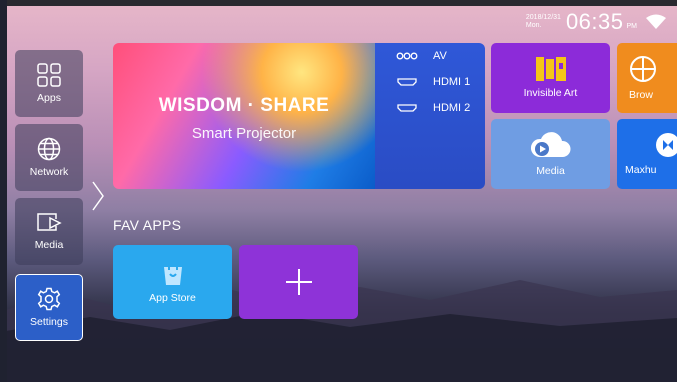 The height and width of the screenshot is (382, 677). What do you see at coordinates (407, 56) in the screenshot?
I see `av-icon` at bounding box center [407, 56].